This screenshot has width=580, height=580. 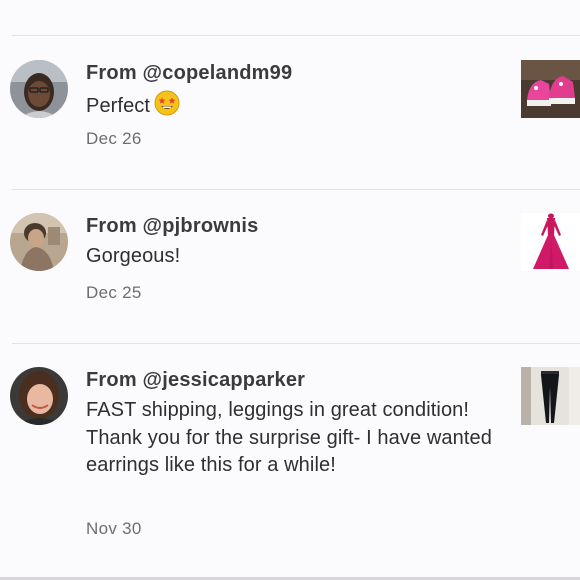 I want to click on review-author: From @jessicapparker, so click(x=195, y=380).